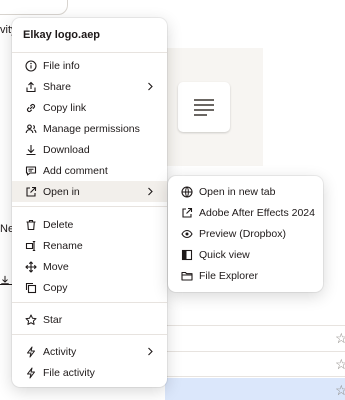 This screenshot has width=345, height=400. Describe the element at coordinates (56, 266) in the screenshot. I see `menu-item-label: Move` at that location.